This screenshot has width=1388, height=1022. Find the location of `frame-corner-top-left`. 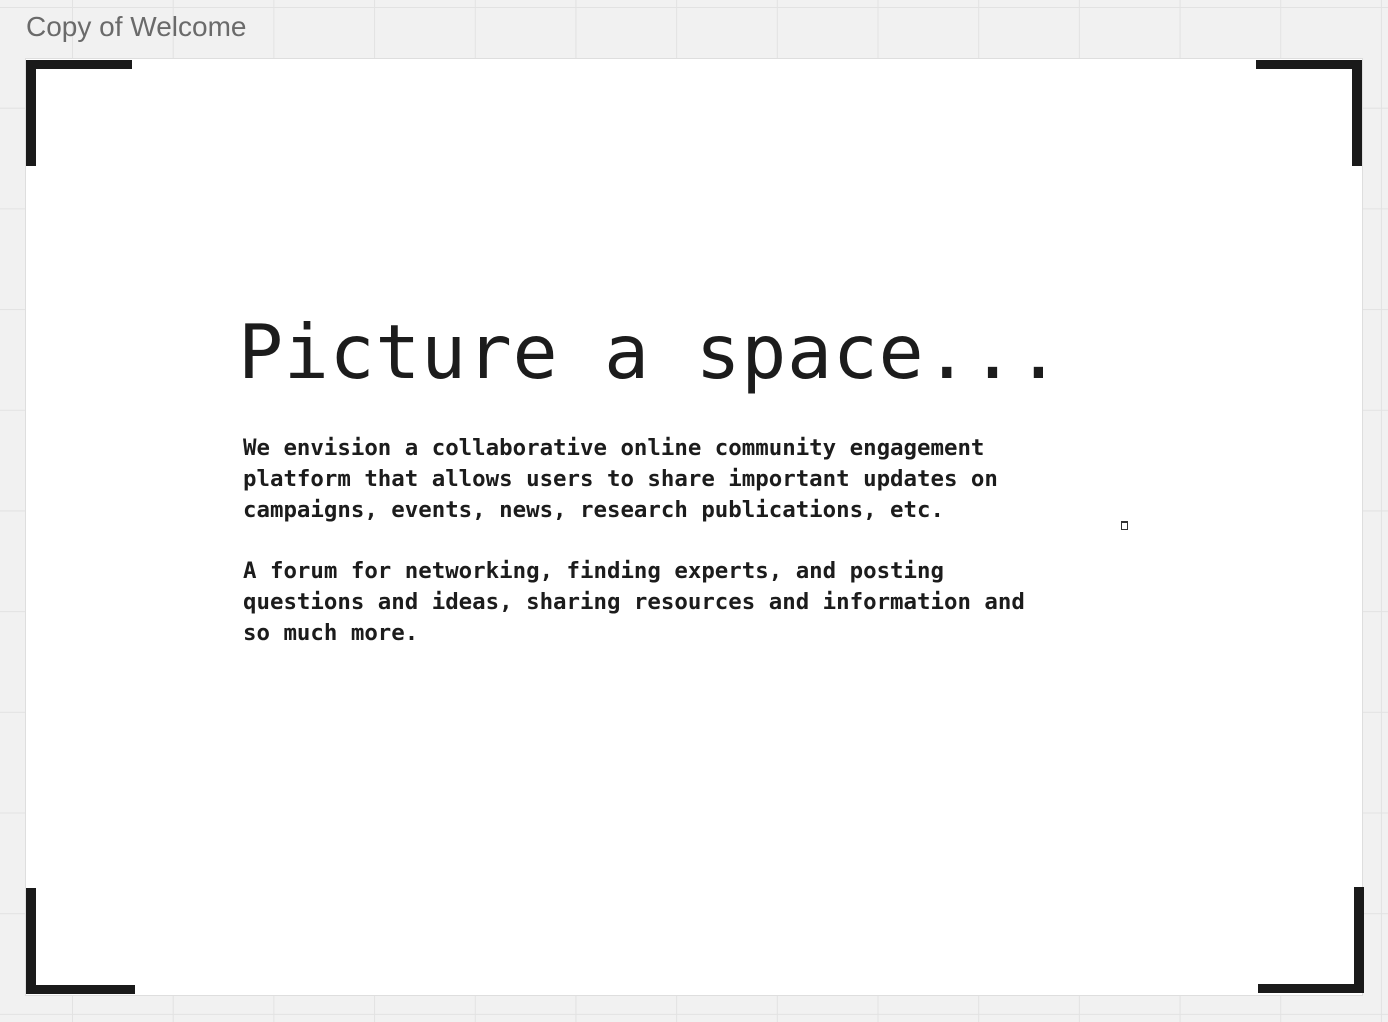

frame-corner-top-left is located at coordinates (79, 113).